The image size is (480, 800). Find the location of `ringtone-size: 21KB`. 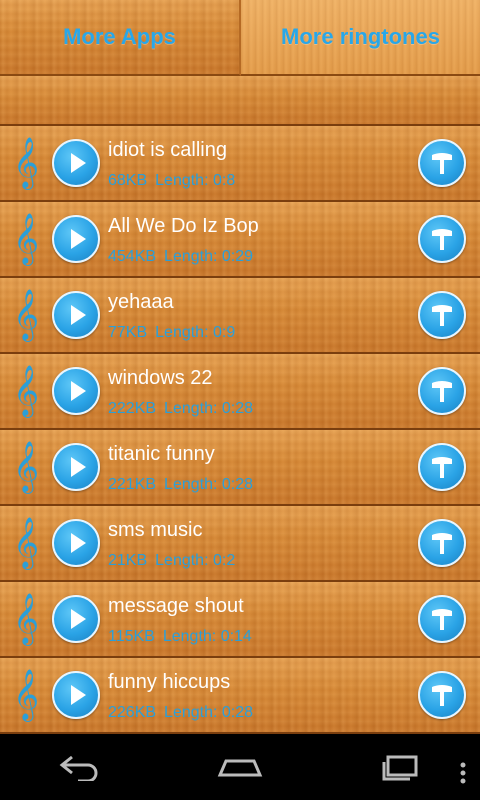

ringtone-size: 21KB is located at coordinates (128, 560).